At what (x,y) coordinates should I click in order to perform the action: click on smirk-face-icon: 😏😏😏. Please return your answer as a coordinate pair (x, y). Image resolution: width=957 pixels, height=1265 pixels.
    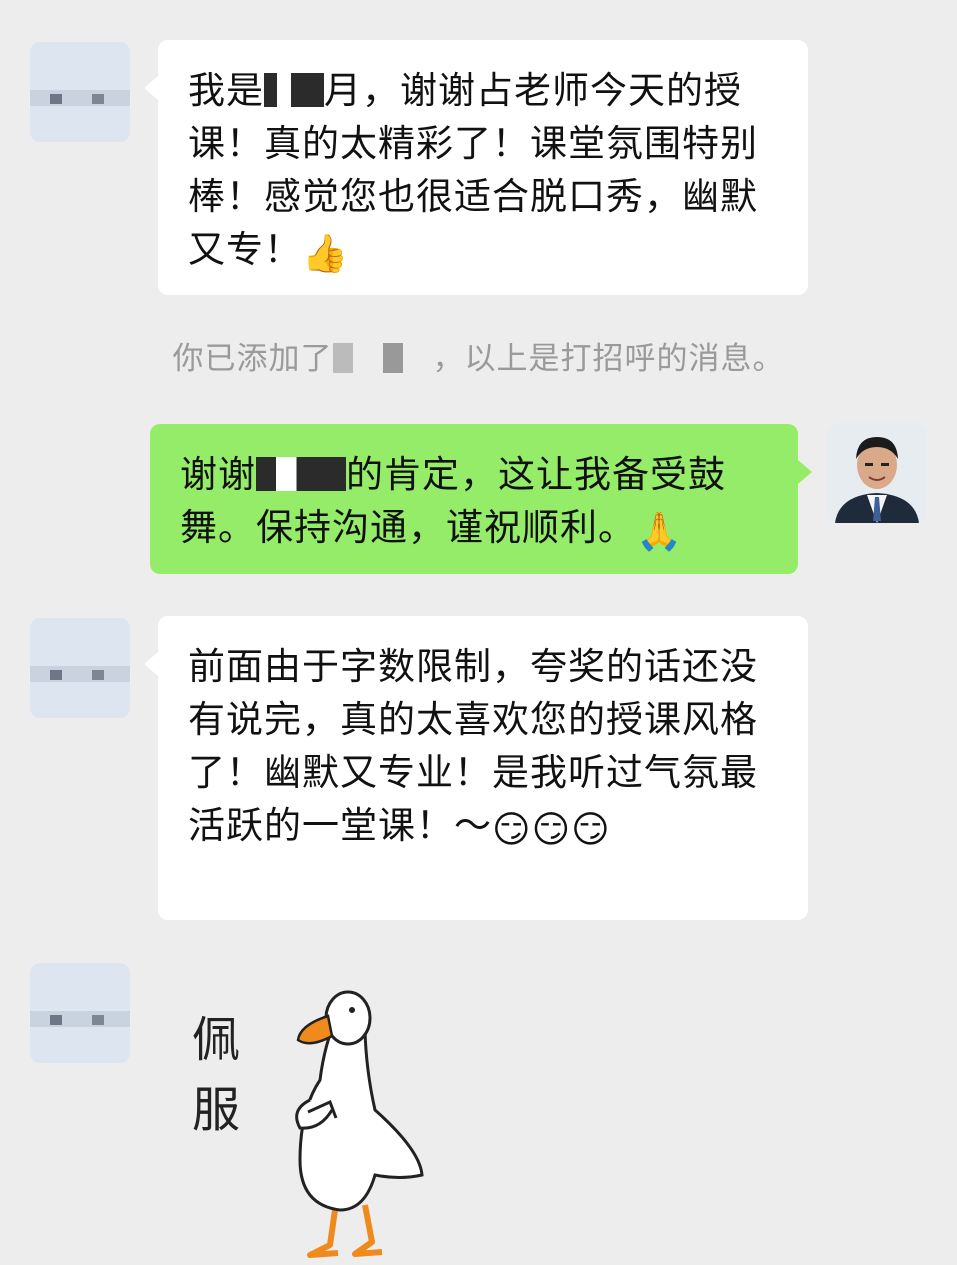
    Looking at the image, I should click on (551, 829).